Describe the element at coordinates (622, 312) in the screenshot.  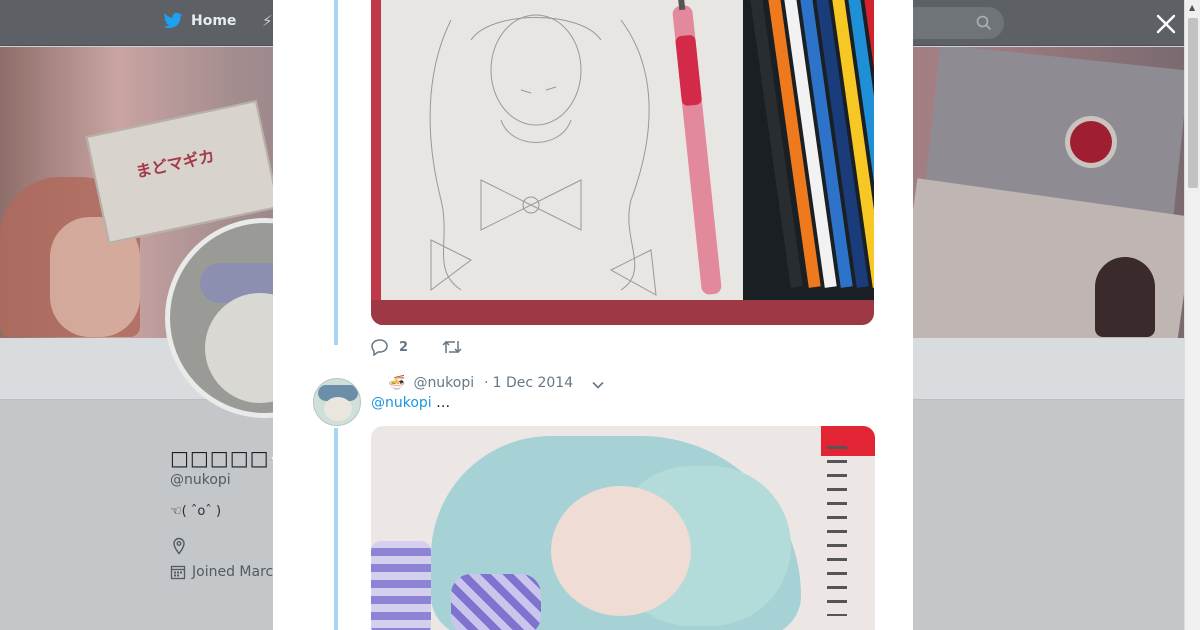
I see `red-table-surface` at that location.